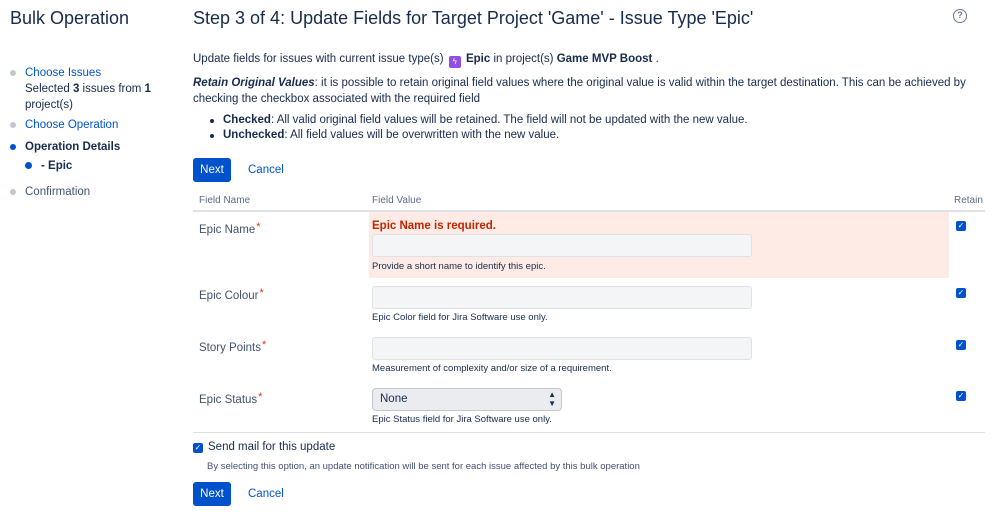  What do you see at coordinates (95, 192) in the screenshot?
I see `step-confirmation: Confirmation` at bounding box center [95, 192].